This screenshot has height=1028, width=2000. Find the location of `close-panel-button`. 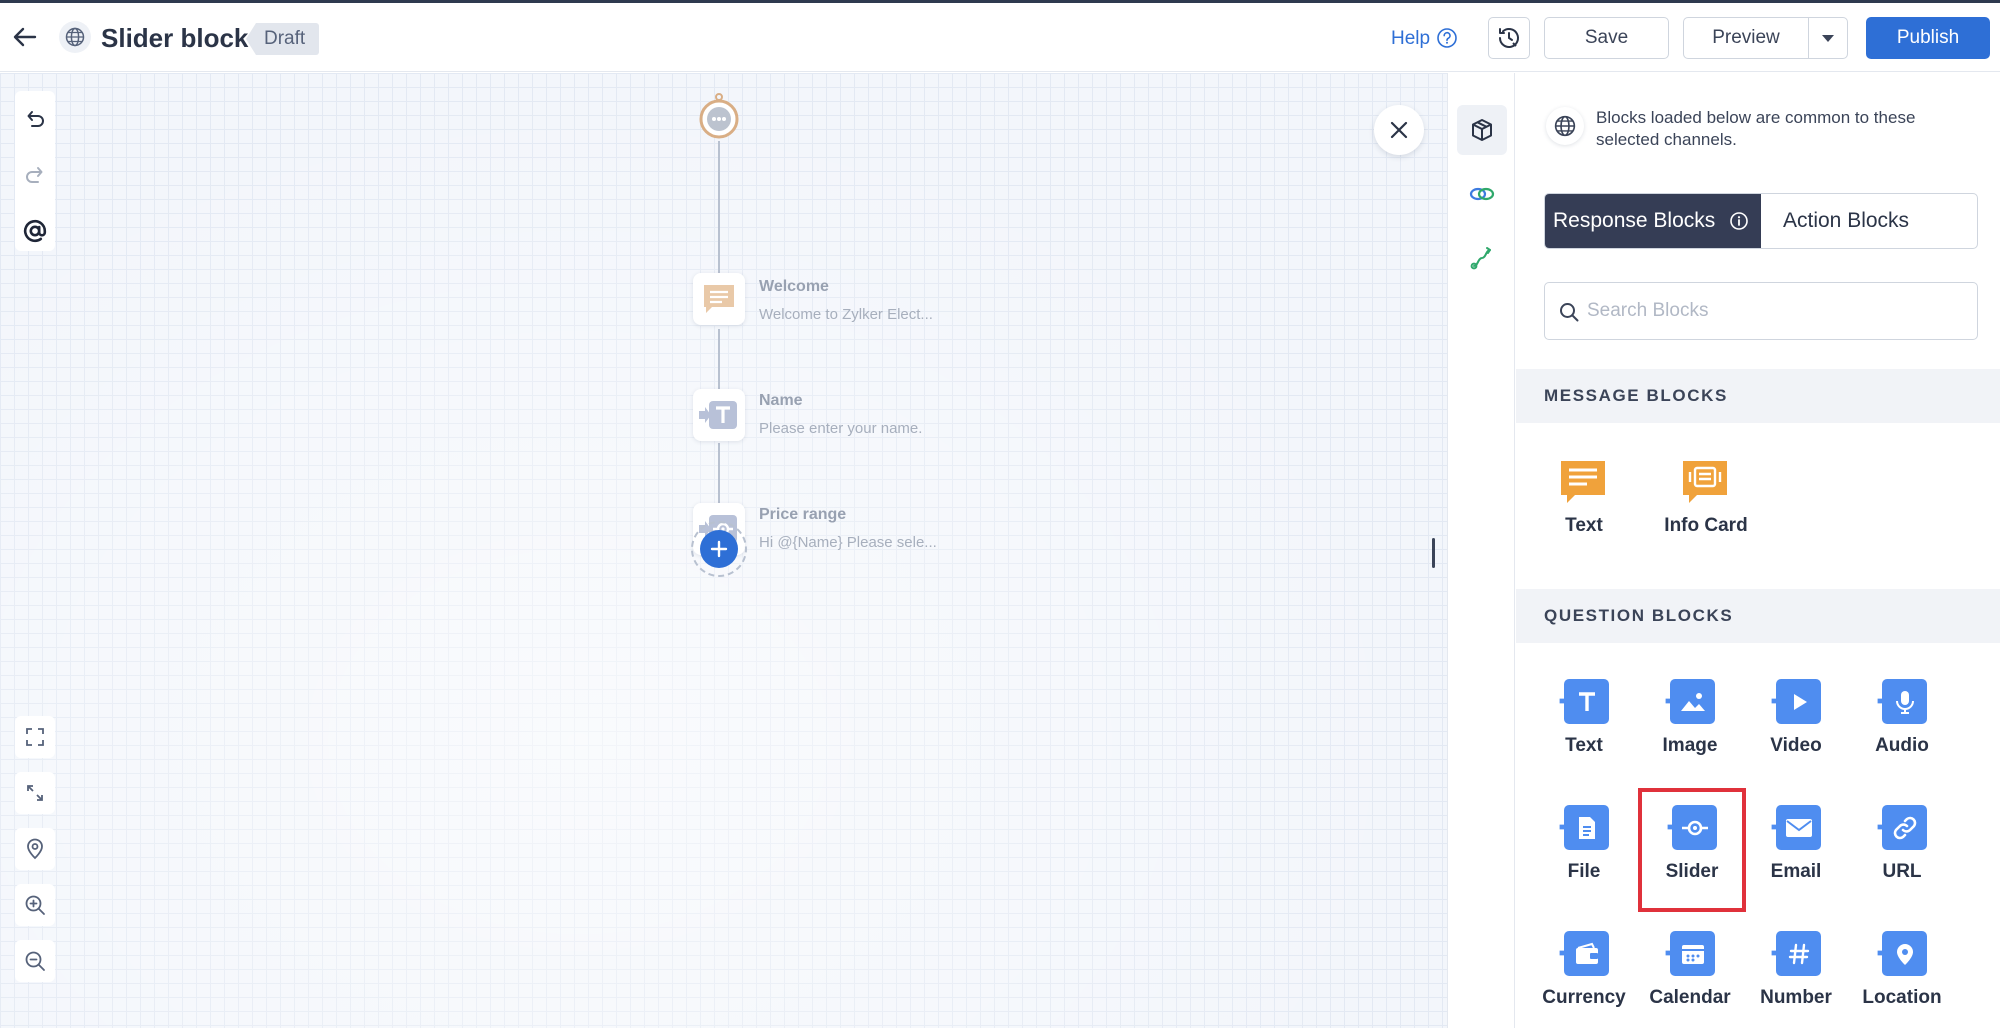

close-panel-button is located at coordinates (1399, 130).